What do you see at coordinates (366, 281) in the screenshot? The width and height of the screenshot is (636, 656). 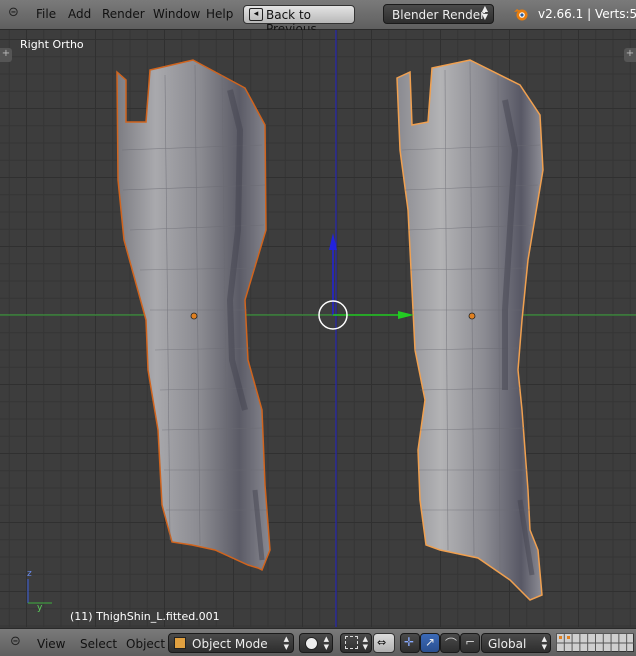 I see `transform-manipulator` at bounding box center [366, 281].